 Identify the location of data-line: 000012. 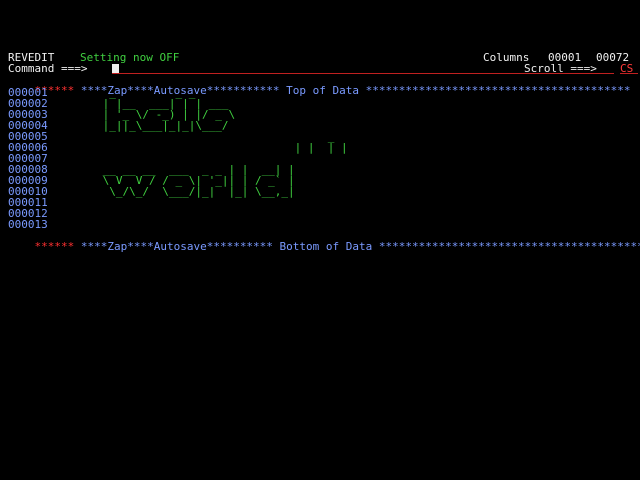
(324, 213).